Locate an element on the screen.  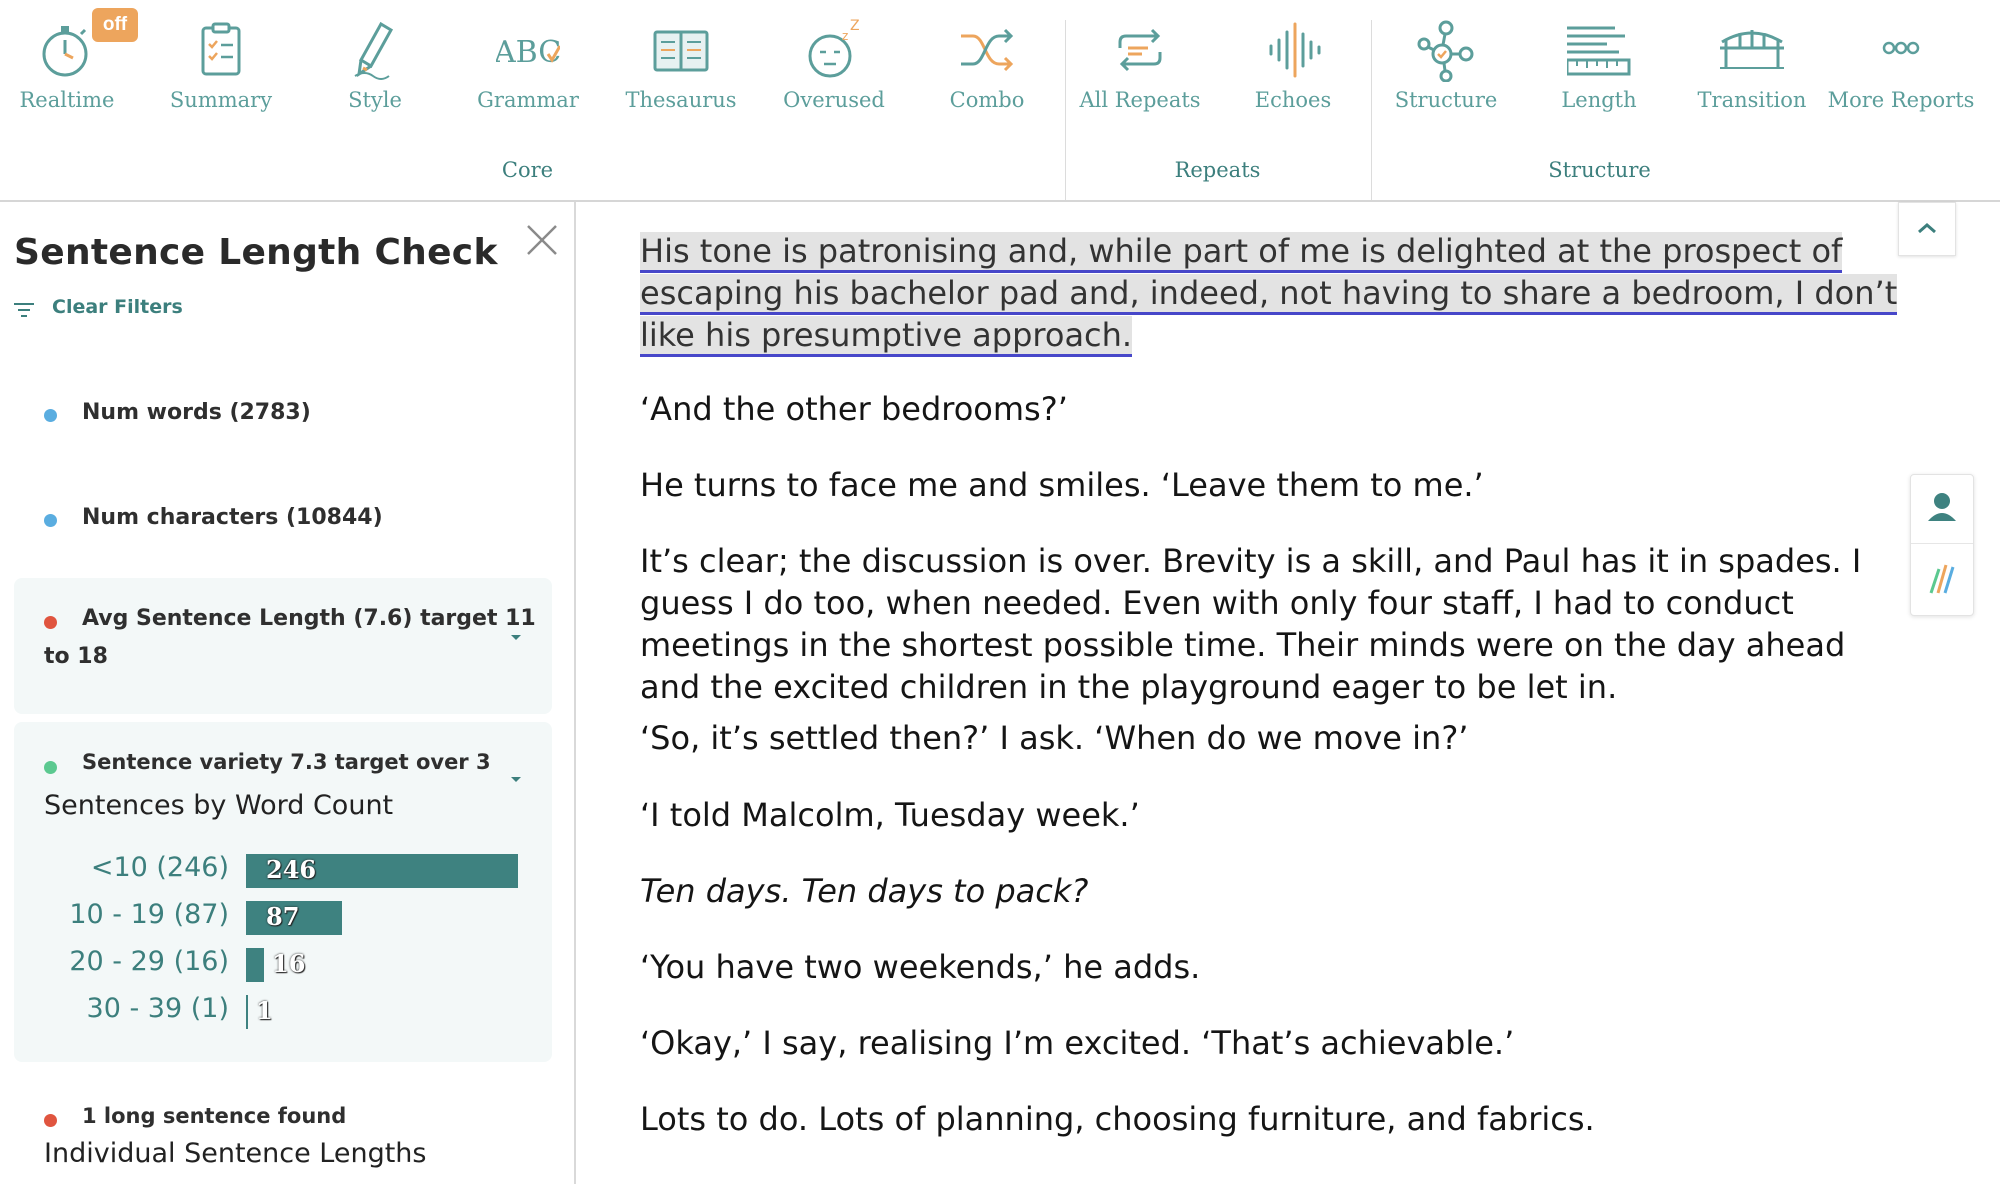
repeat-arrows-icon is located at coordinates (1140, 50).